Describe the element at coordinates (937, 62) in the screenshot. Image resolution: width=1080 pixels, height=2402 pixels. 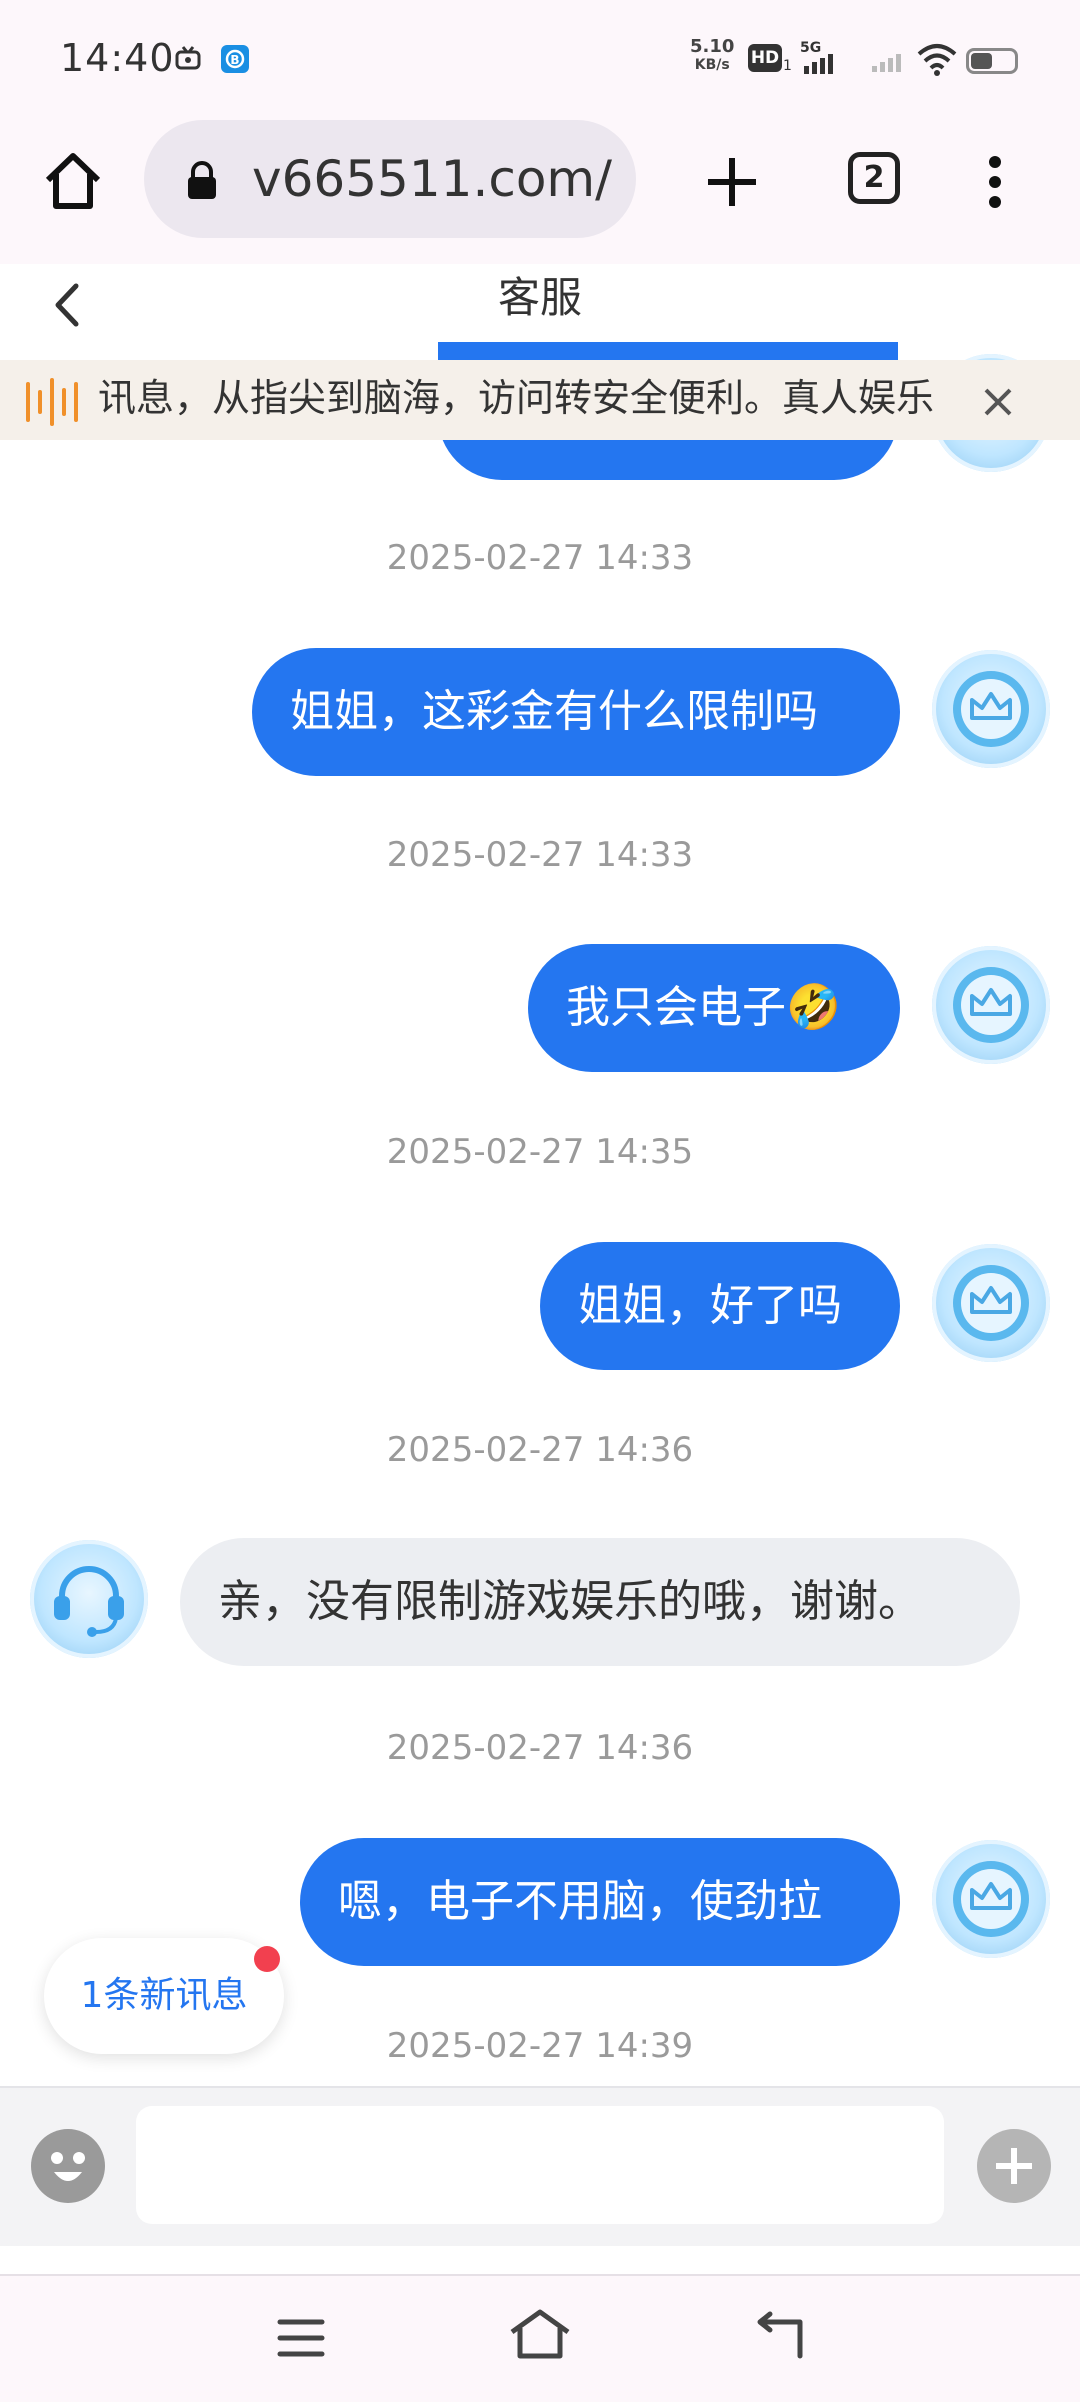
I see `wifi-icon` at that location.